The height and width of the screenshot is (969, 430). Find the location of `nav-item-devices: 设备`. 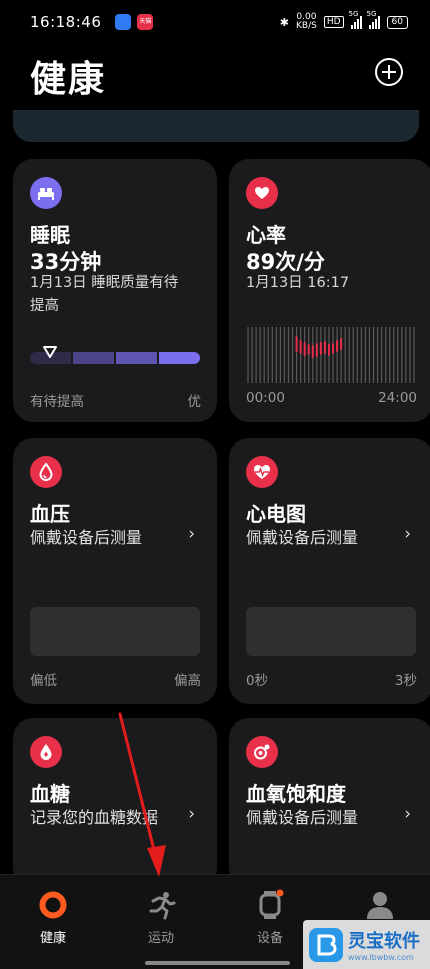

nav-item-devices: 设备 is located at coordinates (270, 917).